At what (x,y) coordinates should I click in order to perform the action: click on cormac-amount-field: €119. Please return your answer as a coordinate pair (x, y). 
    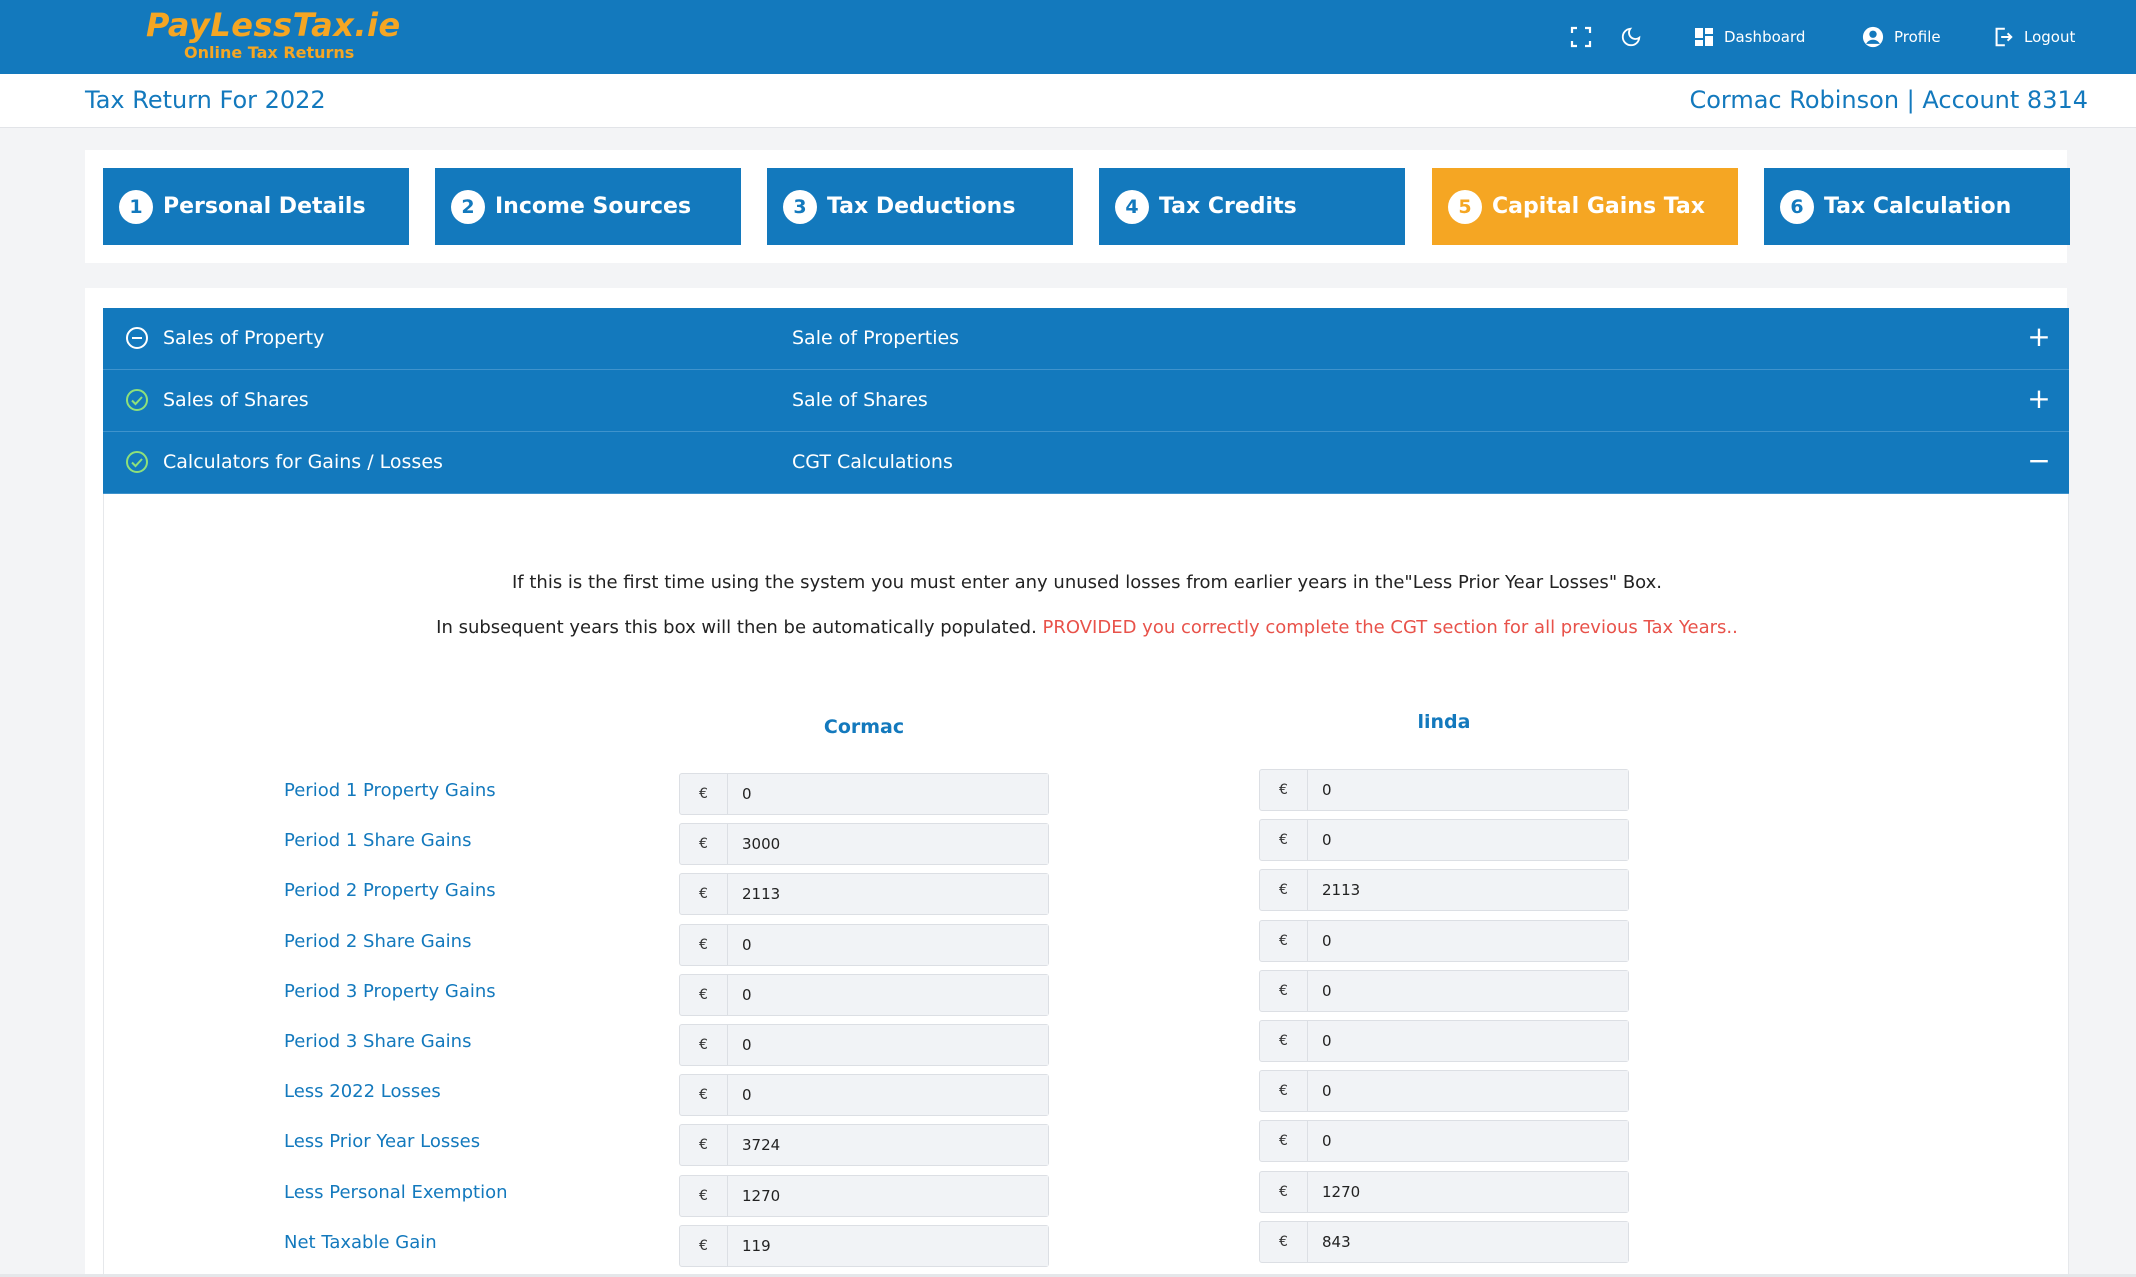
    Looking at the image, I should click on (864, 1245).